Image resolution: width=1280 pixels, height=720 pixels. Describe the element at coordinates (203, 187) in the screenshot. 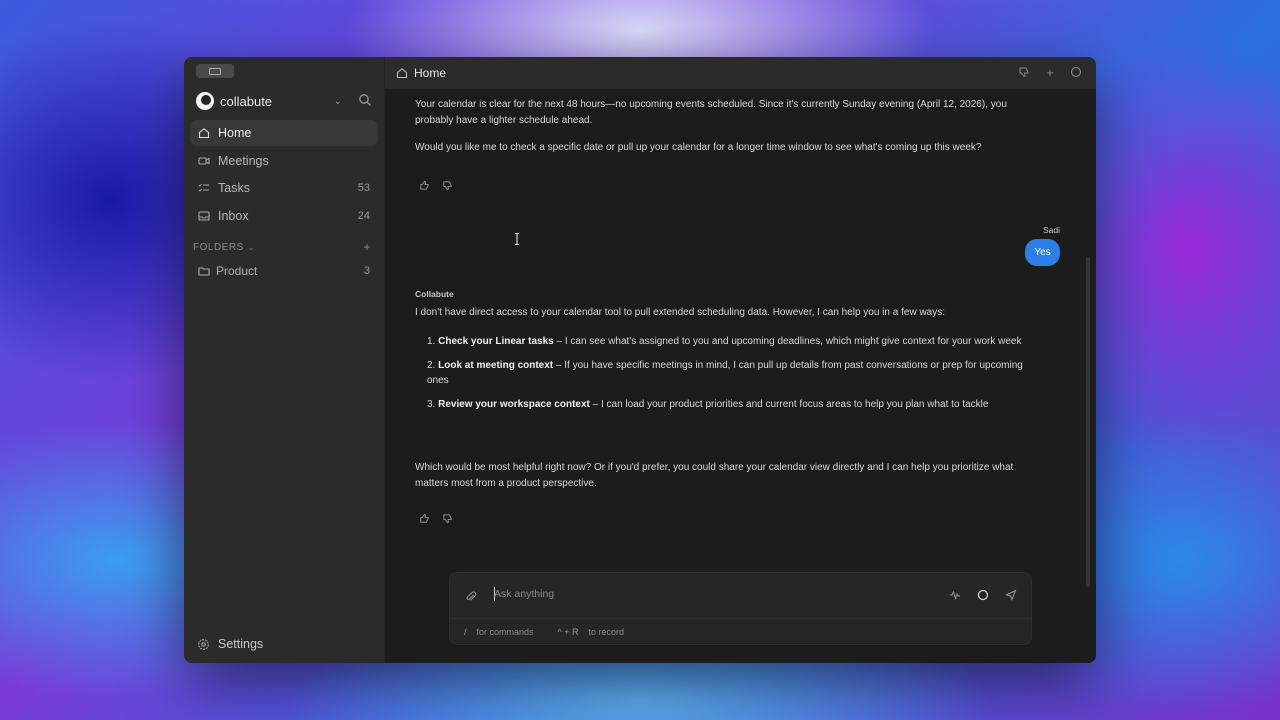

I see `checklist-icon` at that location.